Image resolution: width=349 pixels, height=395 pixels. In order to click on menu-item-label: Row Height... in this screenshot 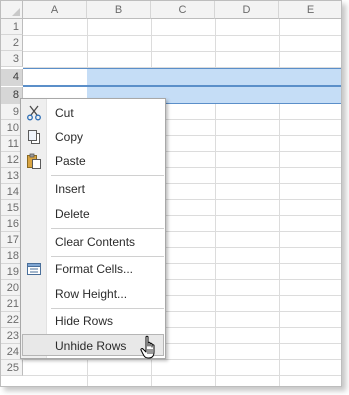, I will do `click(91, 294)`.